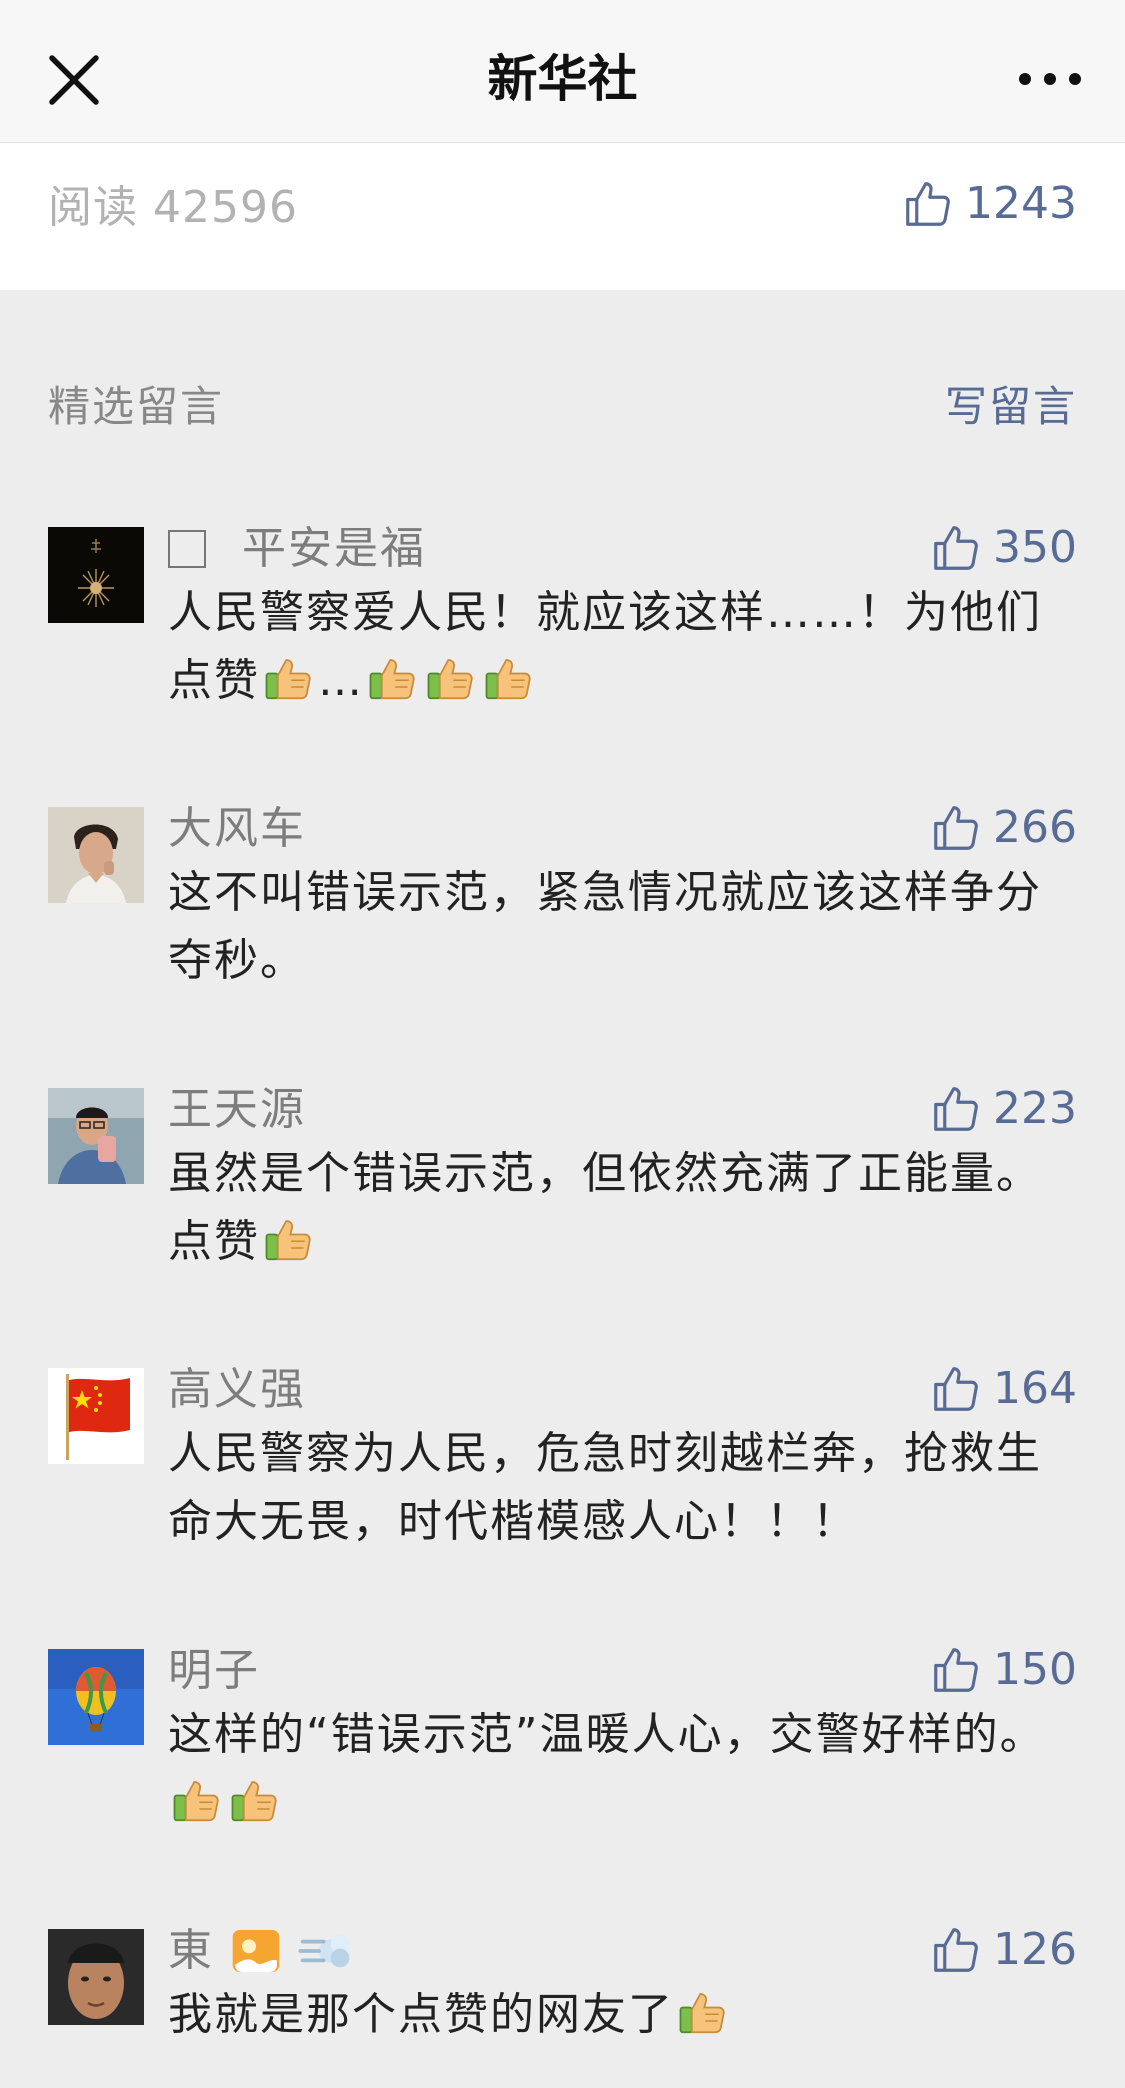 Image resolution: width=1125 pixels, height=2088 pixels. Describe the element at coordinates (1021, 203) in the screenshot. I see `article-like-count: 1243` at that location.